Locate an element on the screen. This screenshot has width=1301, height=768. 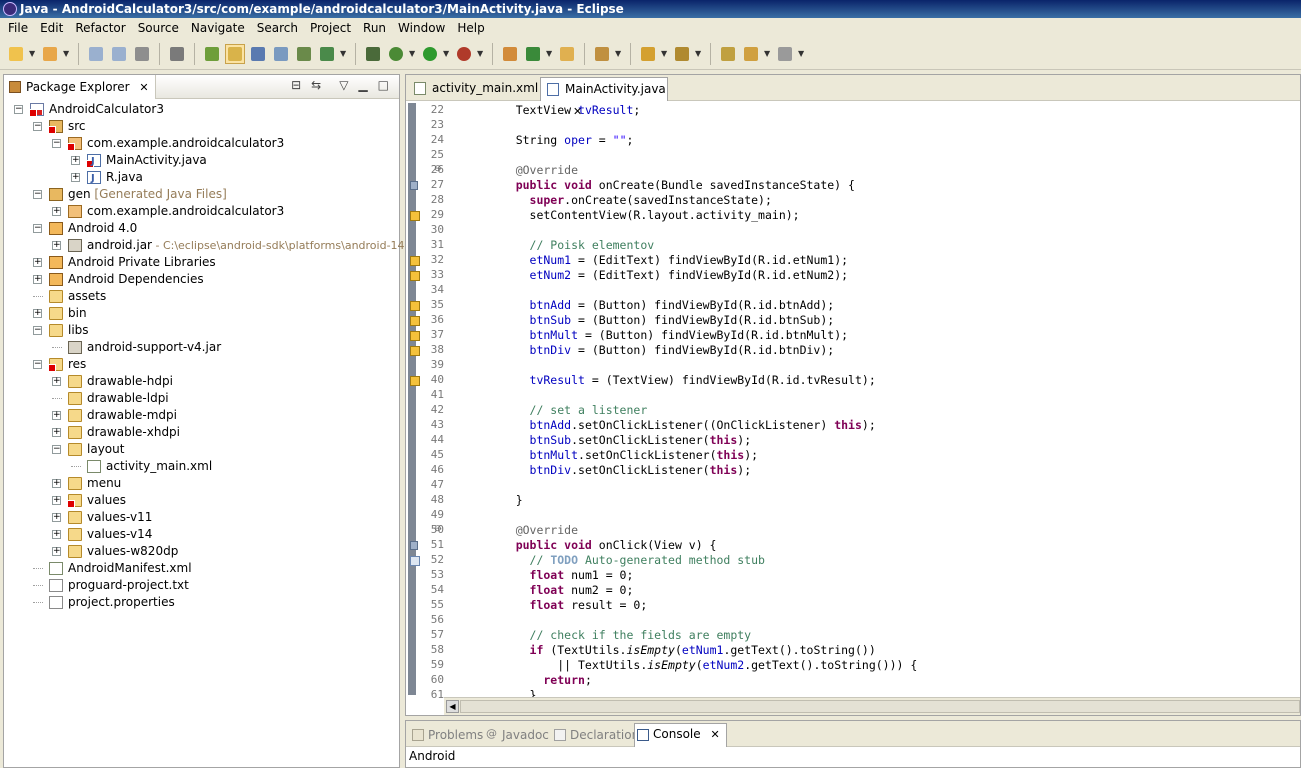
tree-item: − Android 4.0 is located at coordinates (201, 228).